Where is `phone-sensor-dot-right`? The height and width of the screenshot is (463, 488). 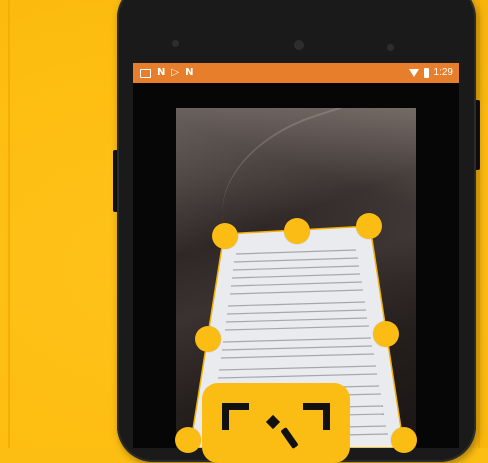 phone-sensor-dot-right is located at coordinates (390, 47).